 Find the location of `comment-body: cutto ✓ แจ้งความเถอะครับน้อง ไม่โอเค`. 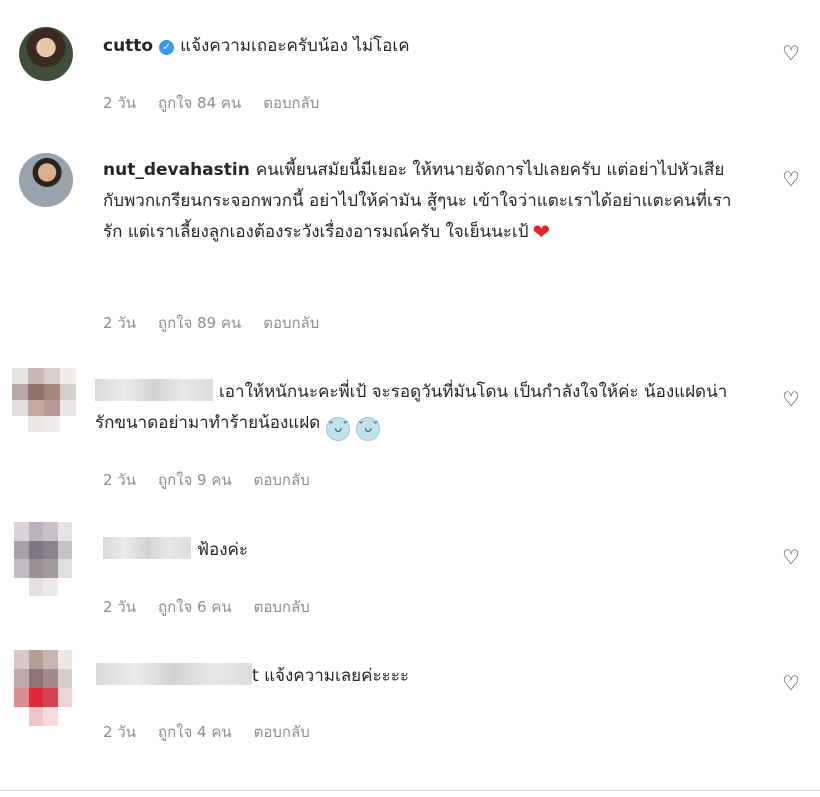

comment-body: cutto ✓ แจ้งความเถอะครับน้อง ไม่โอเค is located at coordinates (421, 46).